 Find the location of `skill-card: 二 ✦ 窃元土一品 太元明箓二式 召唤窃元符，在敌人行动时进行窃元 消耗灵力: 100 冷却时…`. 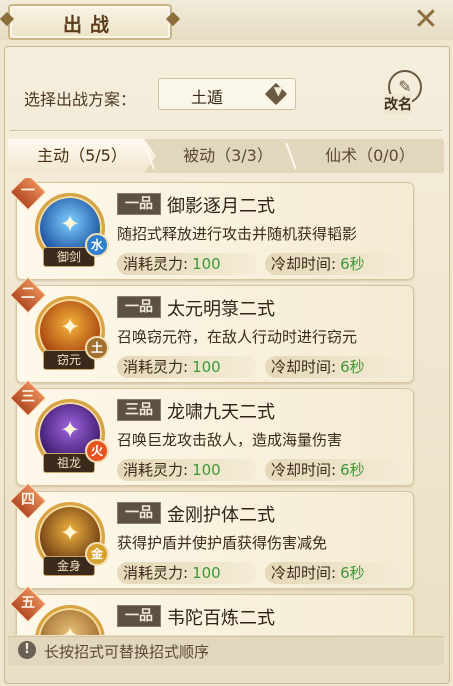

skill-card: 二 ✦ 窃元土一品 太元明箓二式 召唤窃元符，在敌人行动时进行窃元 消耗灵力: 100 冷却时… is located at coordinates (211, 329).